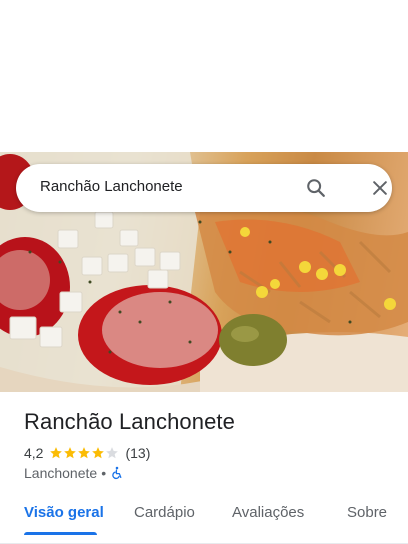 The width and height of the screenshot is (408, 544). I want to click on review-count: (13), so click(137, 453).